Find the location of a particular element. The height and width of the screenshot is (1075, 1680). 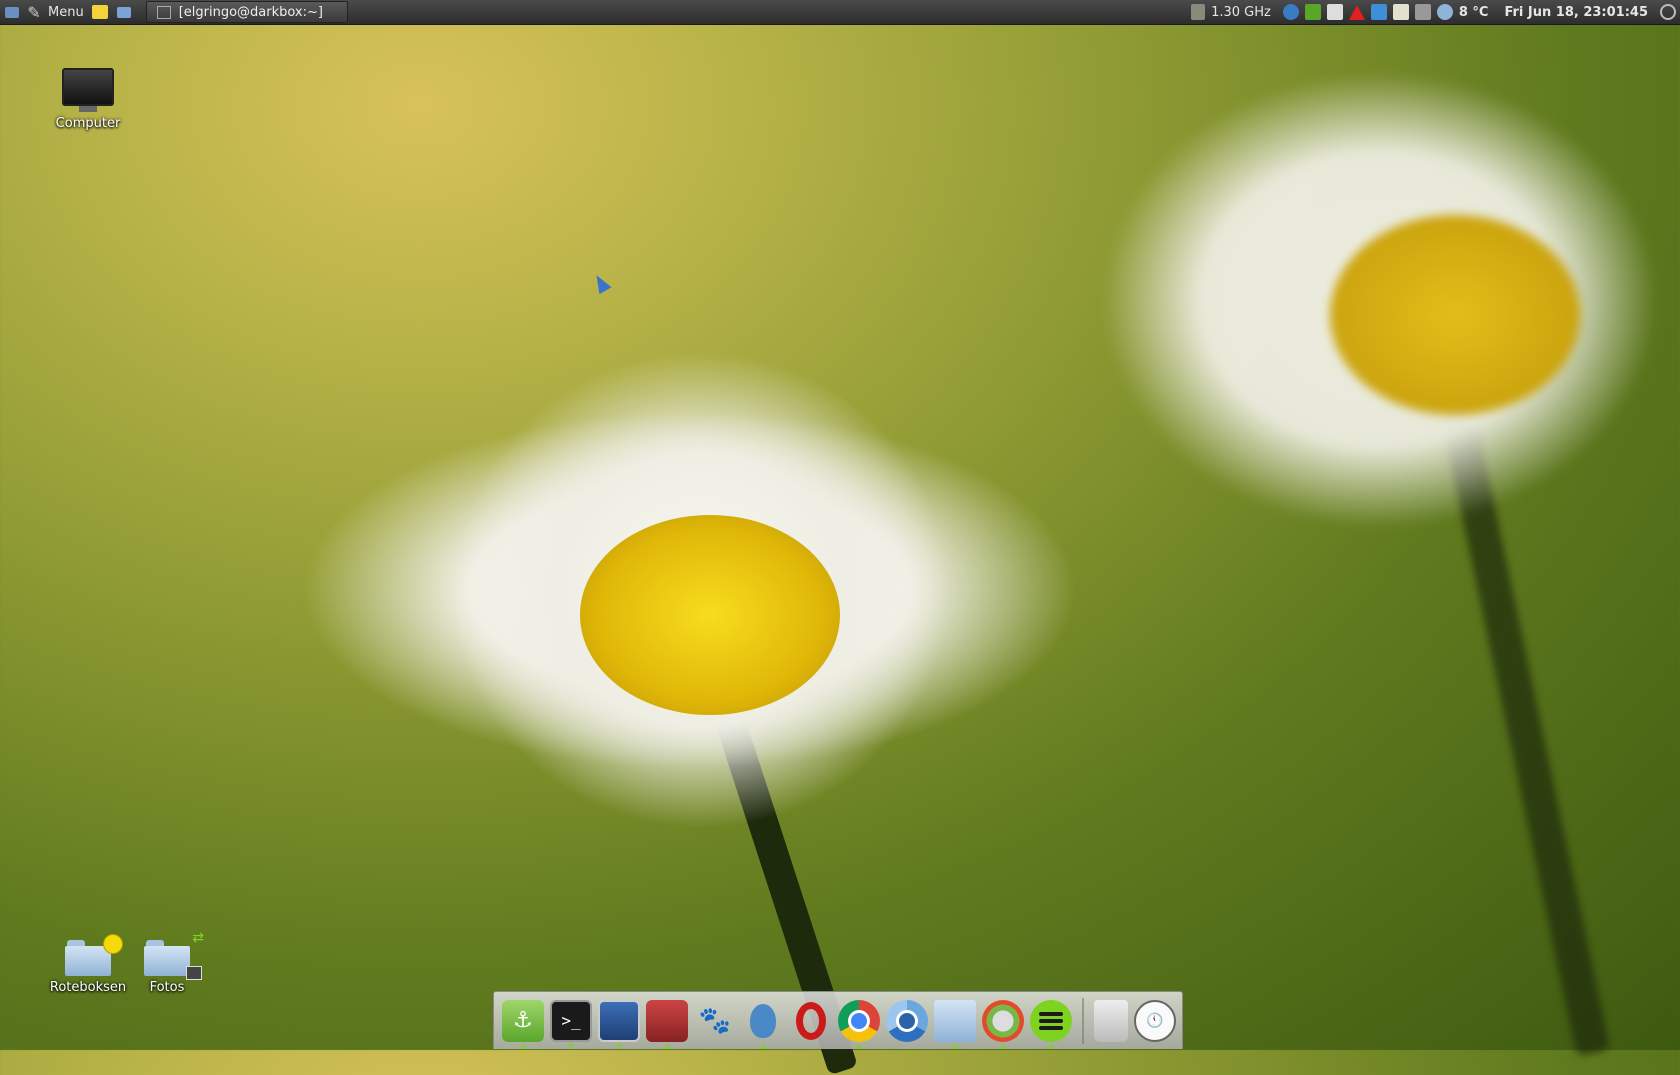

cpu-icon is located at coordinates (1198, 12).